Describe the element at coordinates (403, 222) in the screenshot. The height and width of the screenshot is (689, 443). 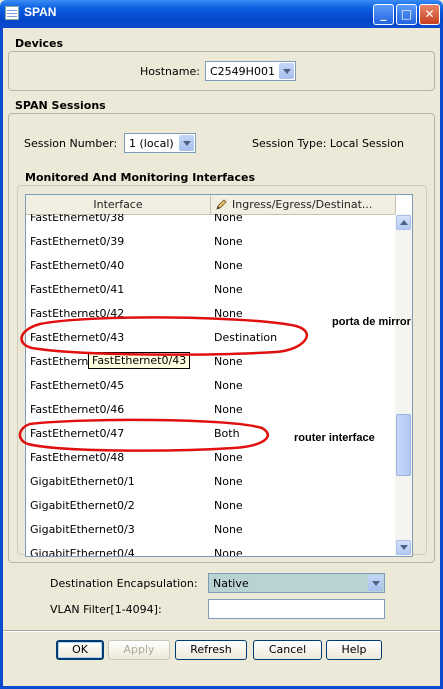
I see `scroll-up-icon` at that location.